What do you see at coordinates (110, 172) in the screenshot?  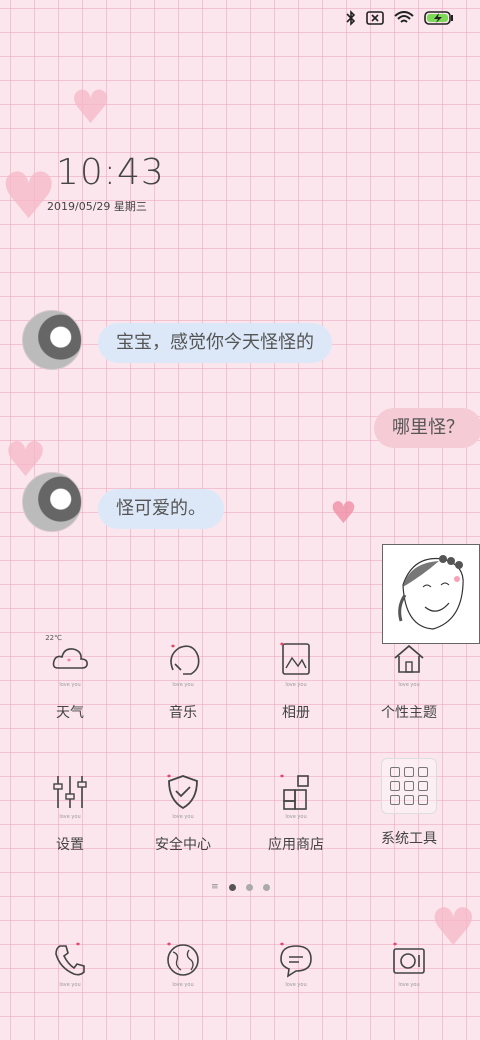 I see `clock-time: 10:43` at bounding box center [110, 172].